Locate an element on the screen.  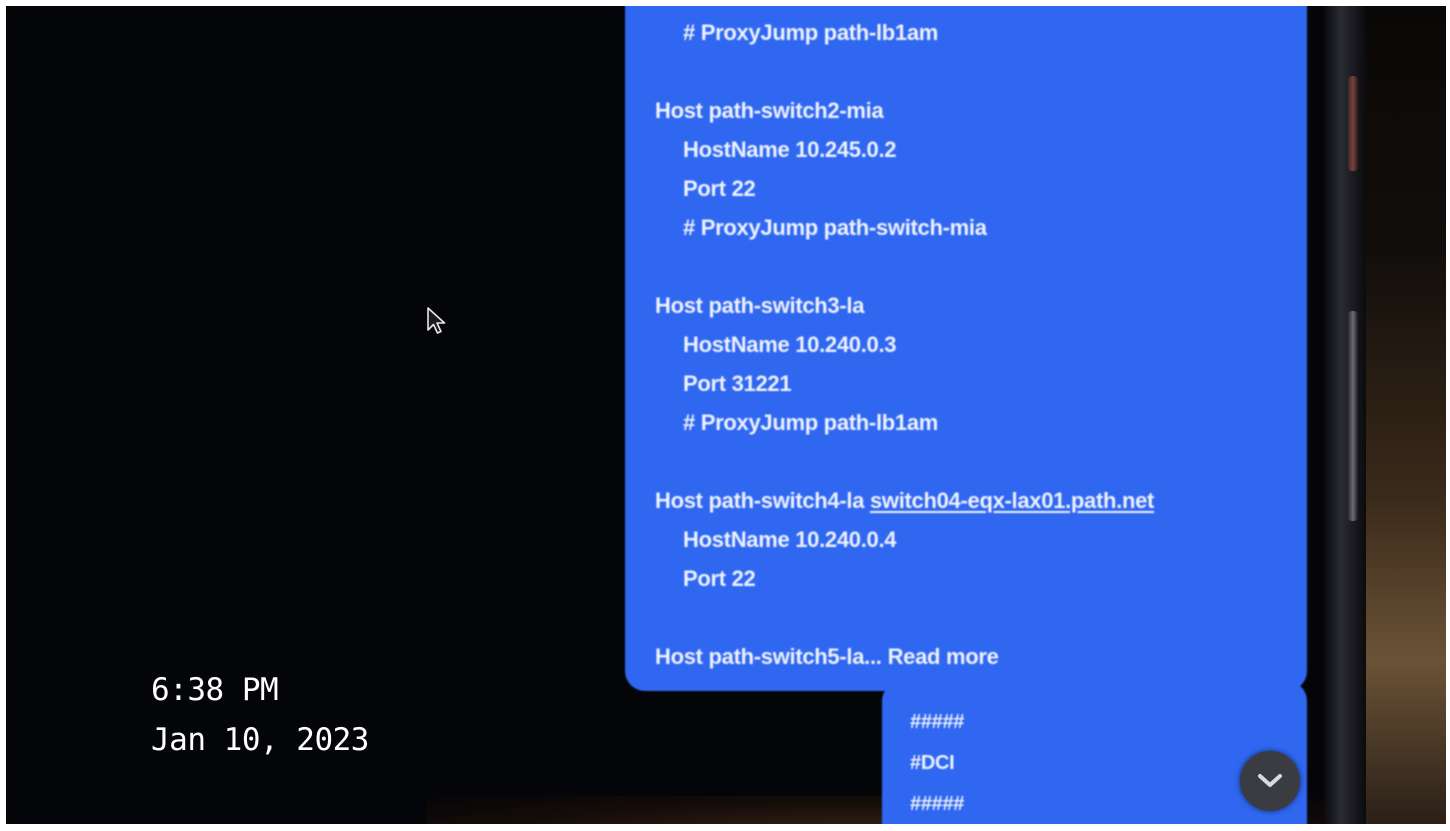
hostname-link: switch04-eqx-lax01.path.net is located at coordinates (1012, 500).